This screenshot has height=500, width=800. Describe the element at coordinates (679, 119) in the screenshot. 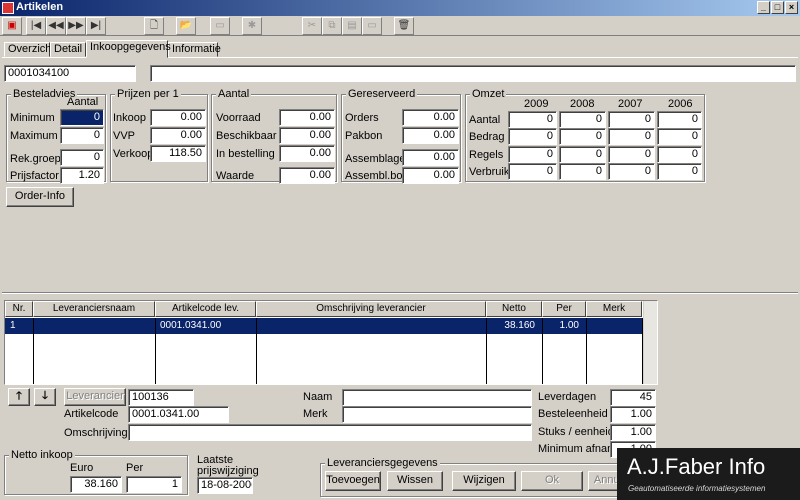

I see `omzet-aantal-2006: 0` at that location.